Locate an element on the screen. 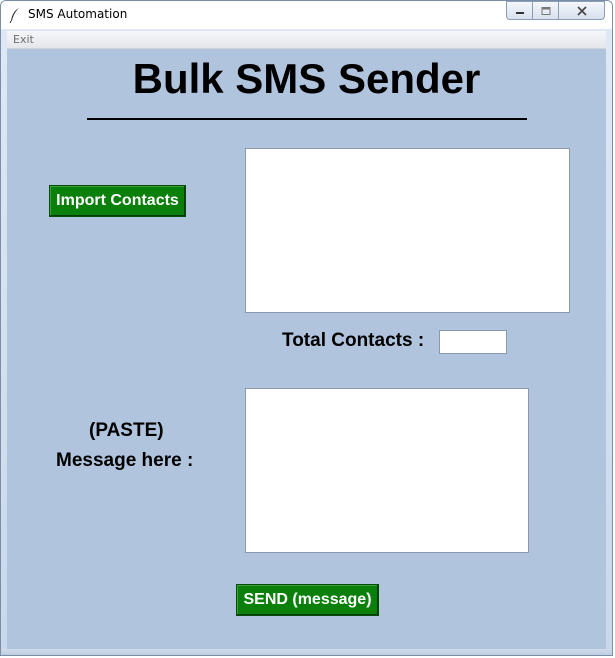  menu-exit: Exit is located at coordinates (23, 39).